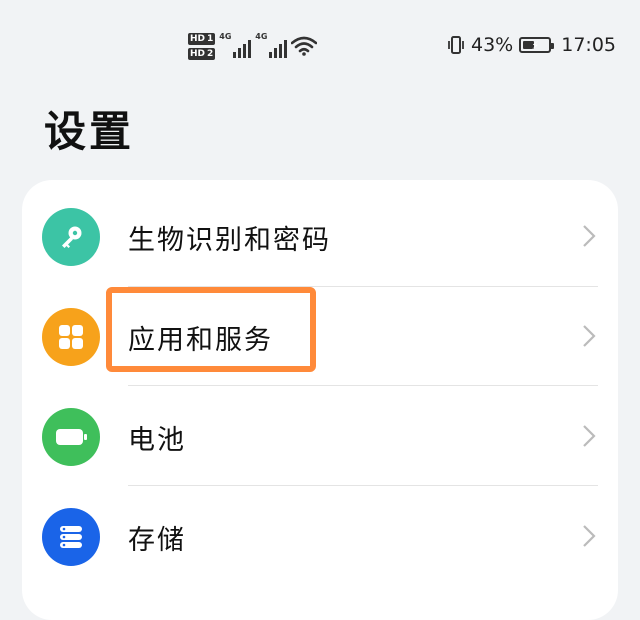 This screenshot has height=620, width=640. Describe the element at coordinates (202, 38) in the screenshot. I see `hd-badge-1: HD 1` at that location.